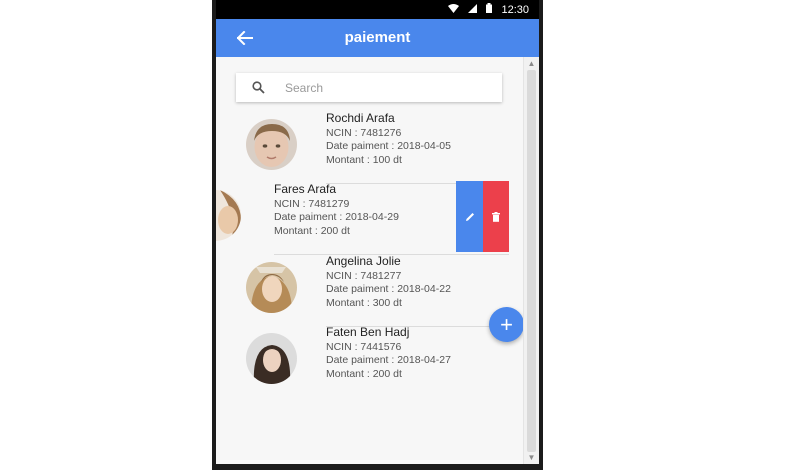 Image resolution: width=800 pixels, height=470 pixels. I want to click on client-name: Rochdi Arafa, so click(360, 118).